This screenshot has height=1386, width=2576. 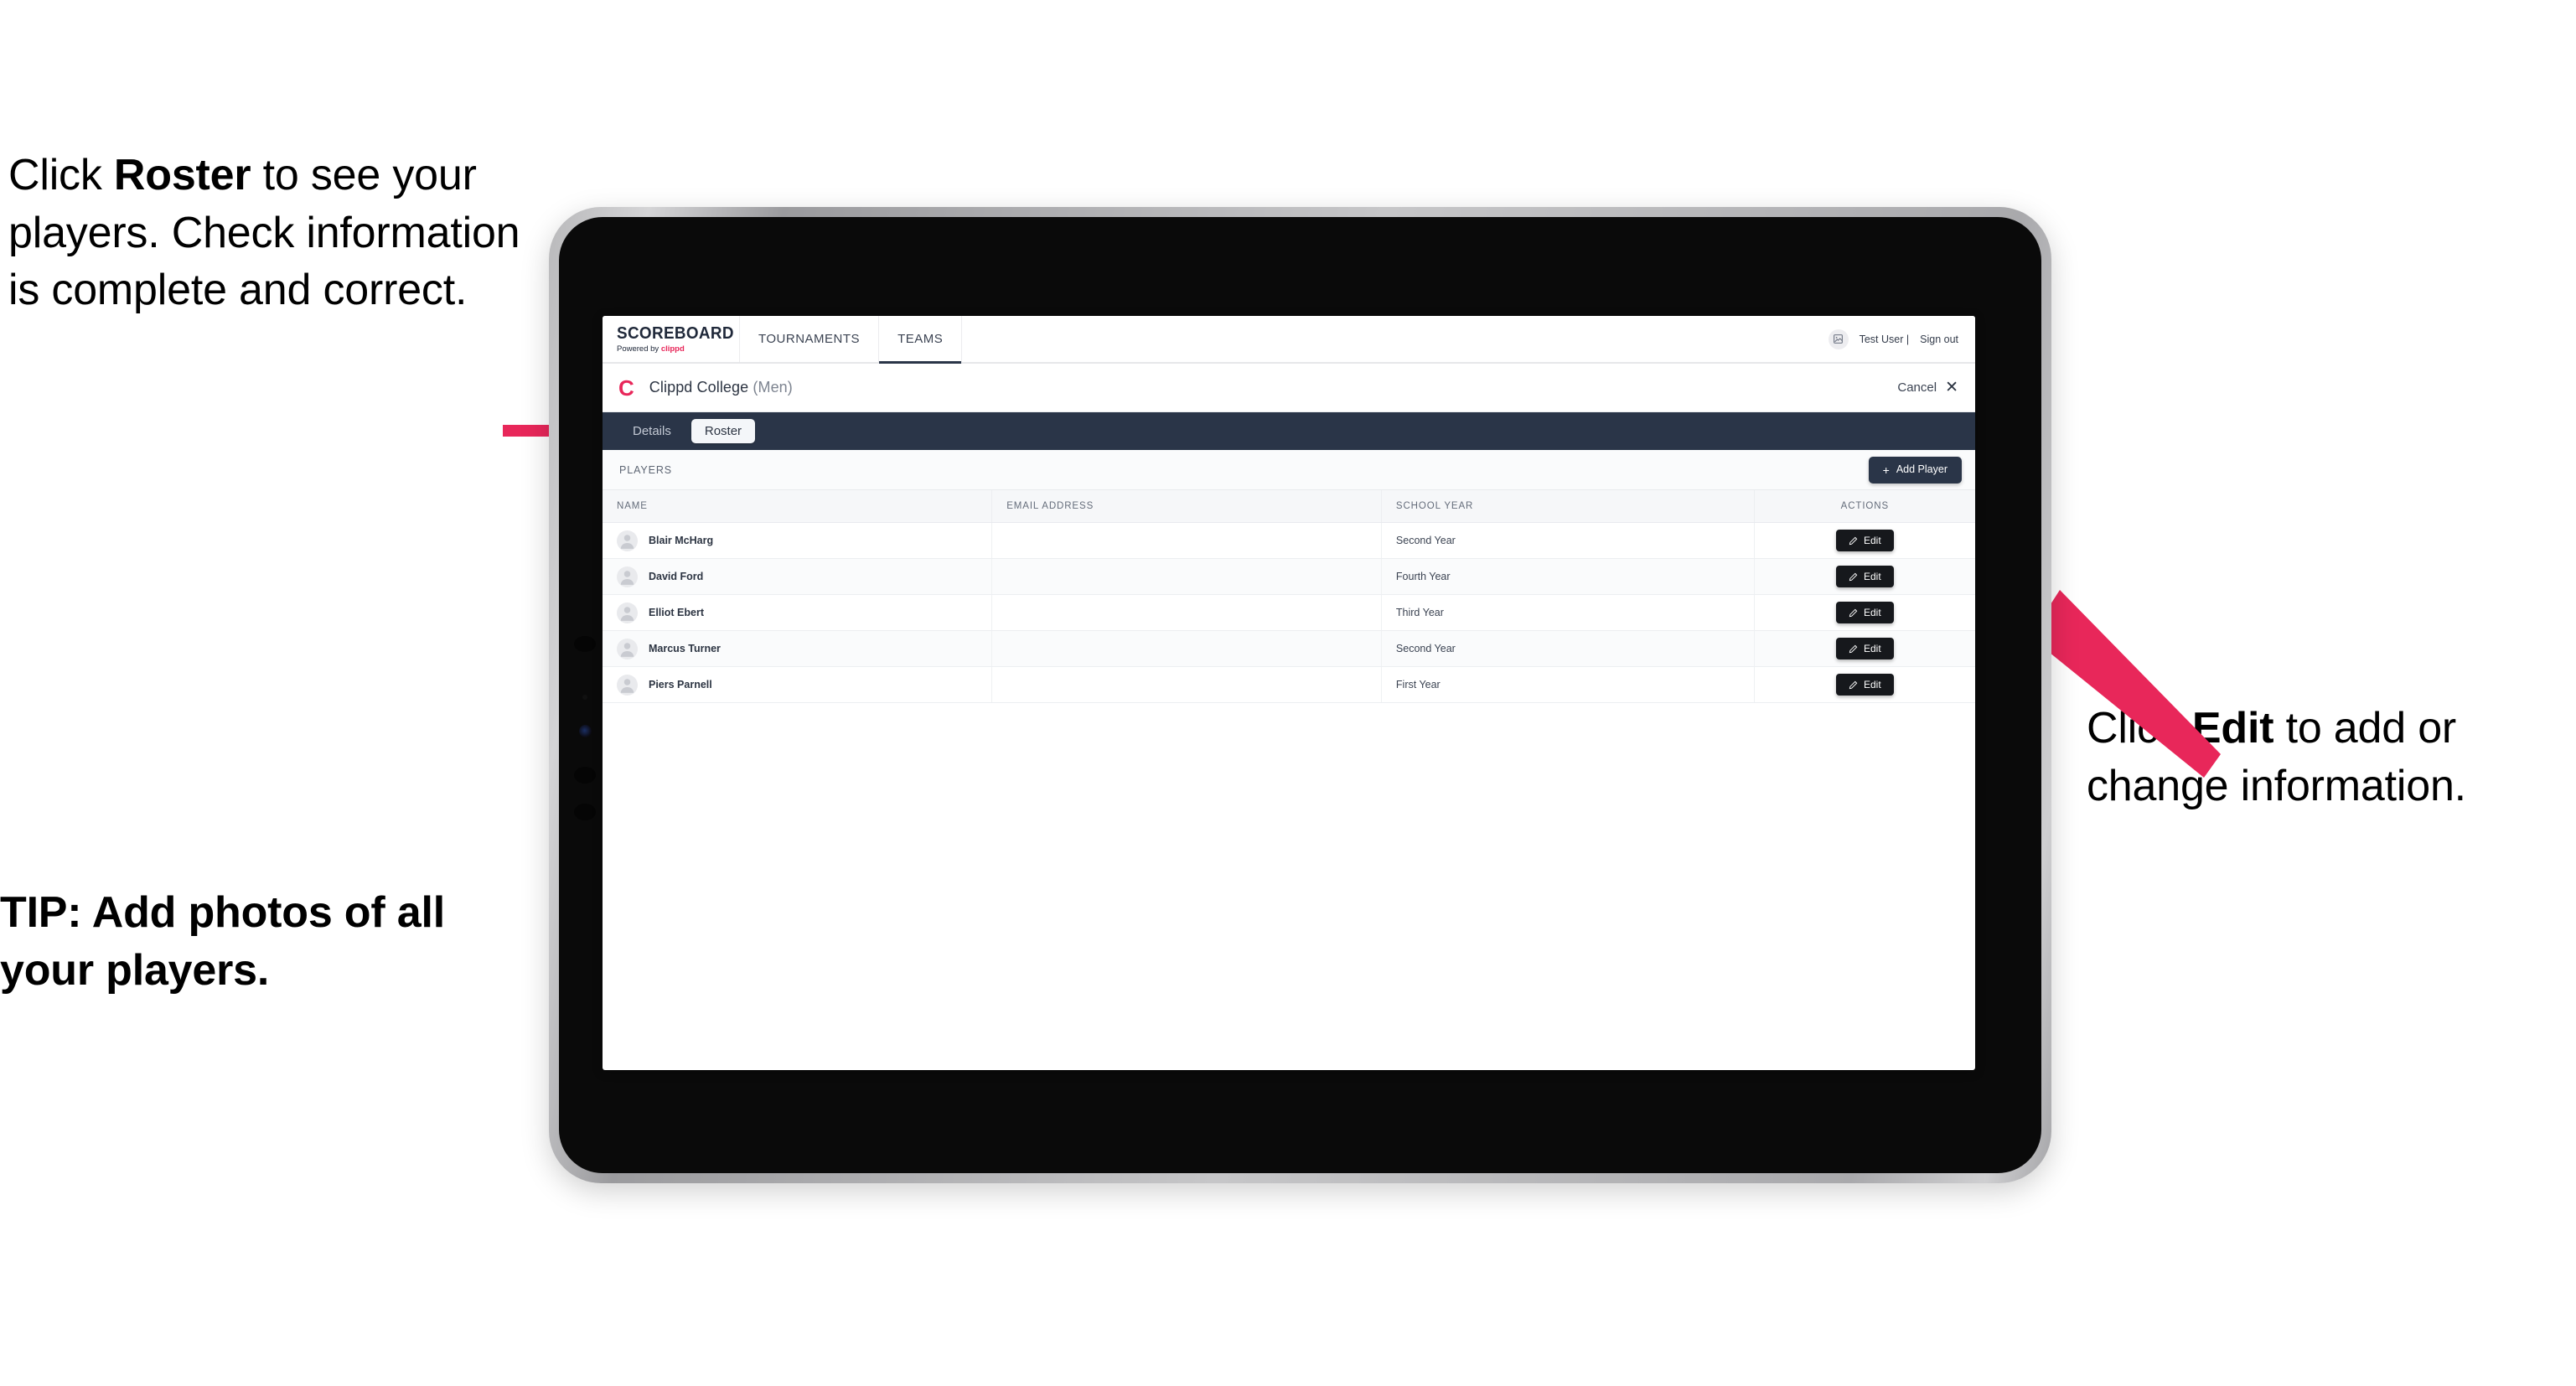 What do you see at coordinates (798, 684) in the screenshot?
I see `cell-name: Piers Parnell` at bounding box center [798, 684].